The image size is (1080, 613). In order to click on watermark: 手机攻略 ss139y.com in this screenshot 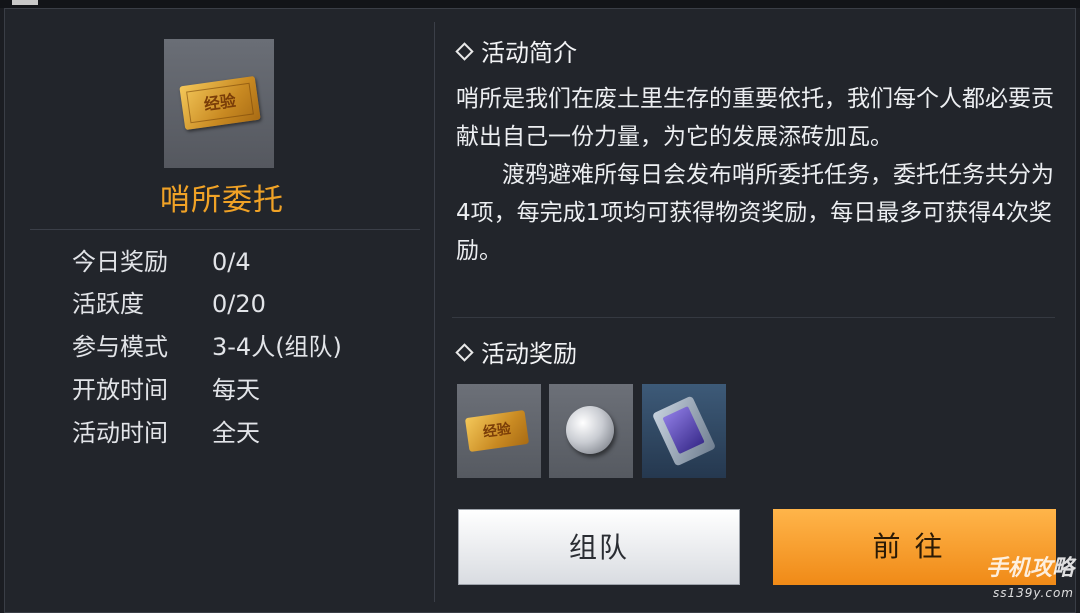, I will do `click(1030, 581)`.